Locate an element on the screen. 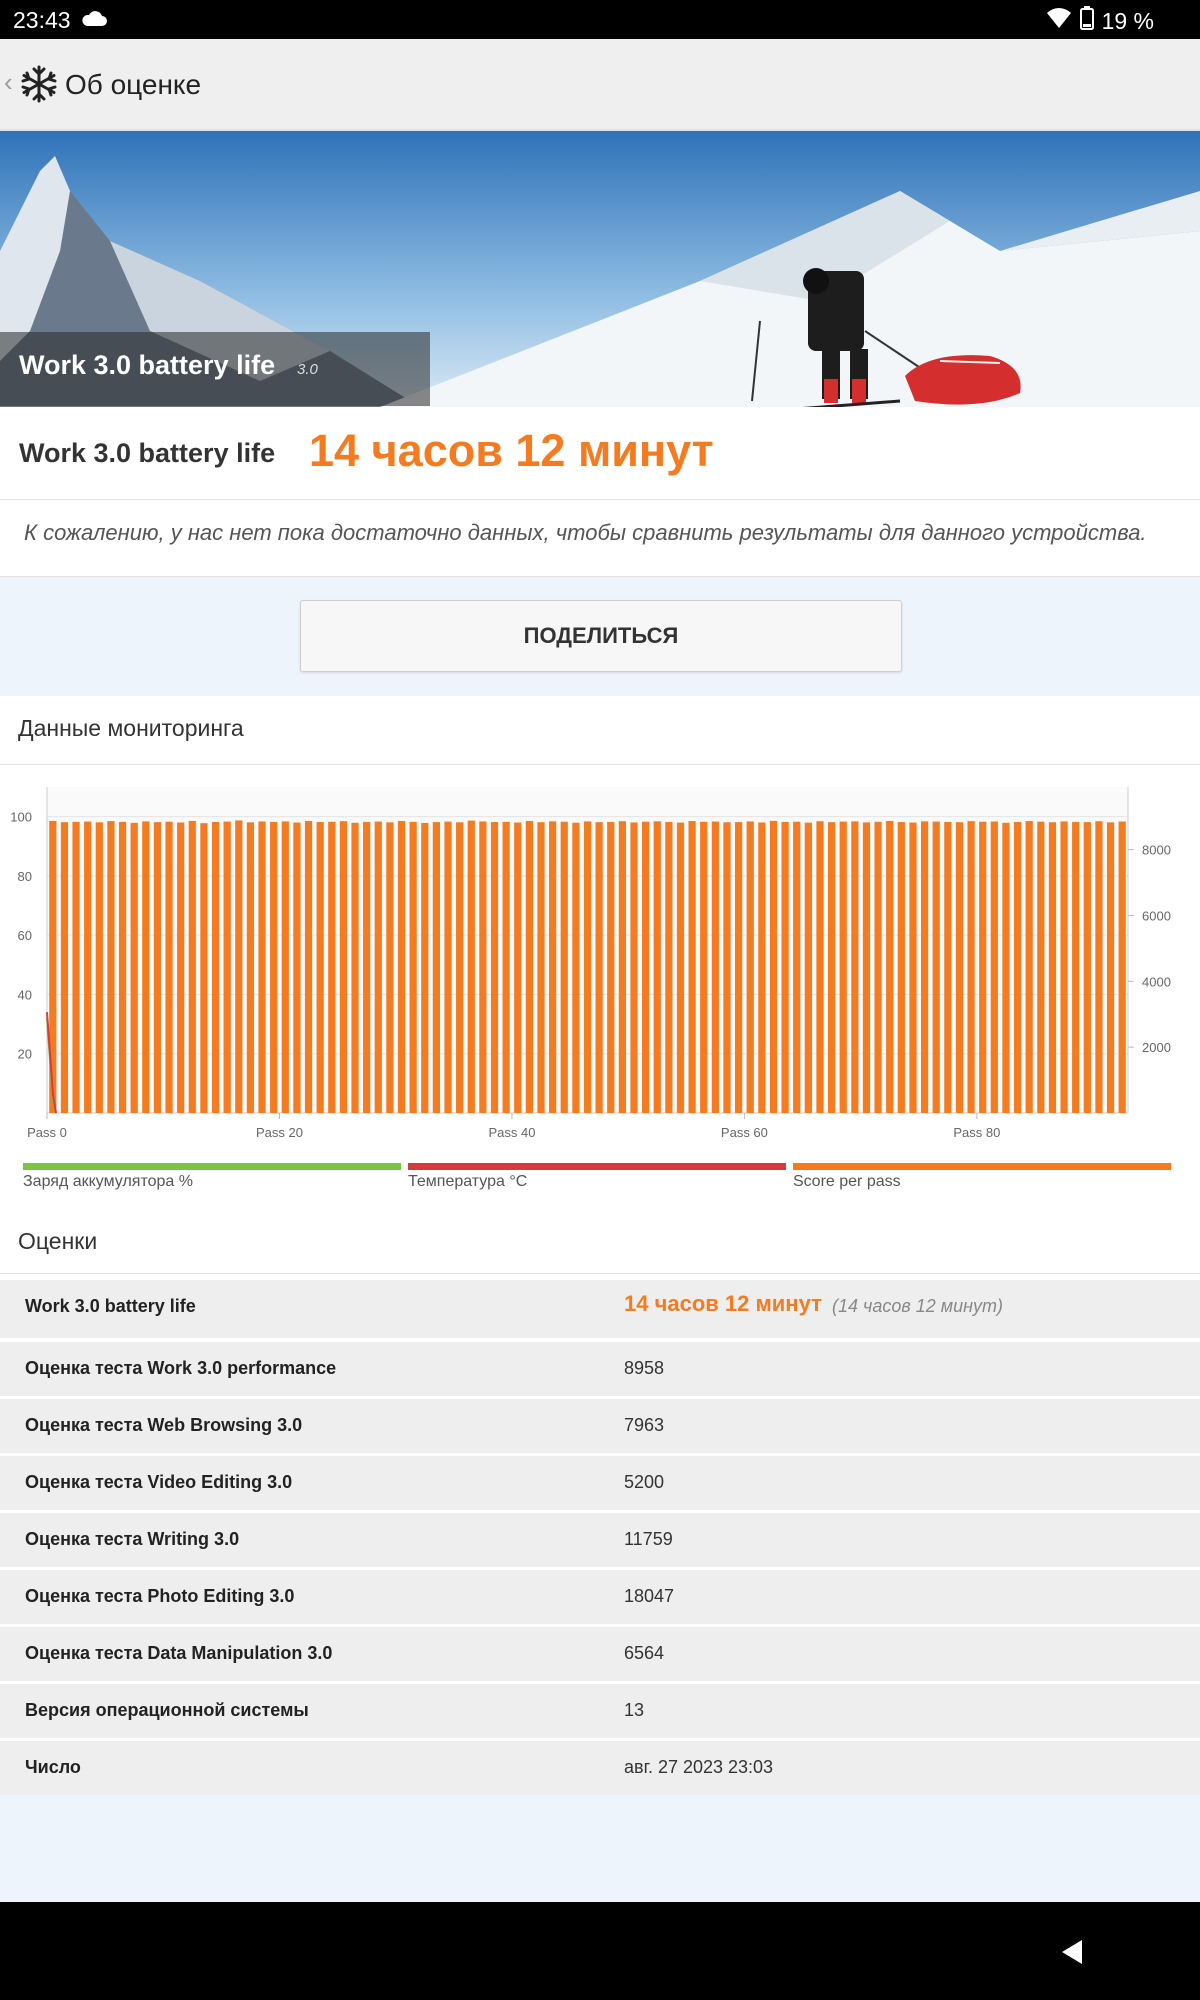 The width and height of the screenshot is (1200, 2000). x-axis-tick-label: Pass 60 is located at coordinates (744, 1132).